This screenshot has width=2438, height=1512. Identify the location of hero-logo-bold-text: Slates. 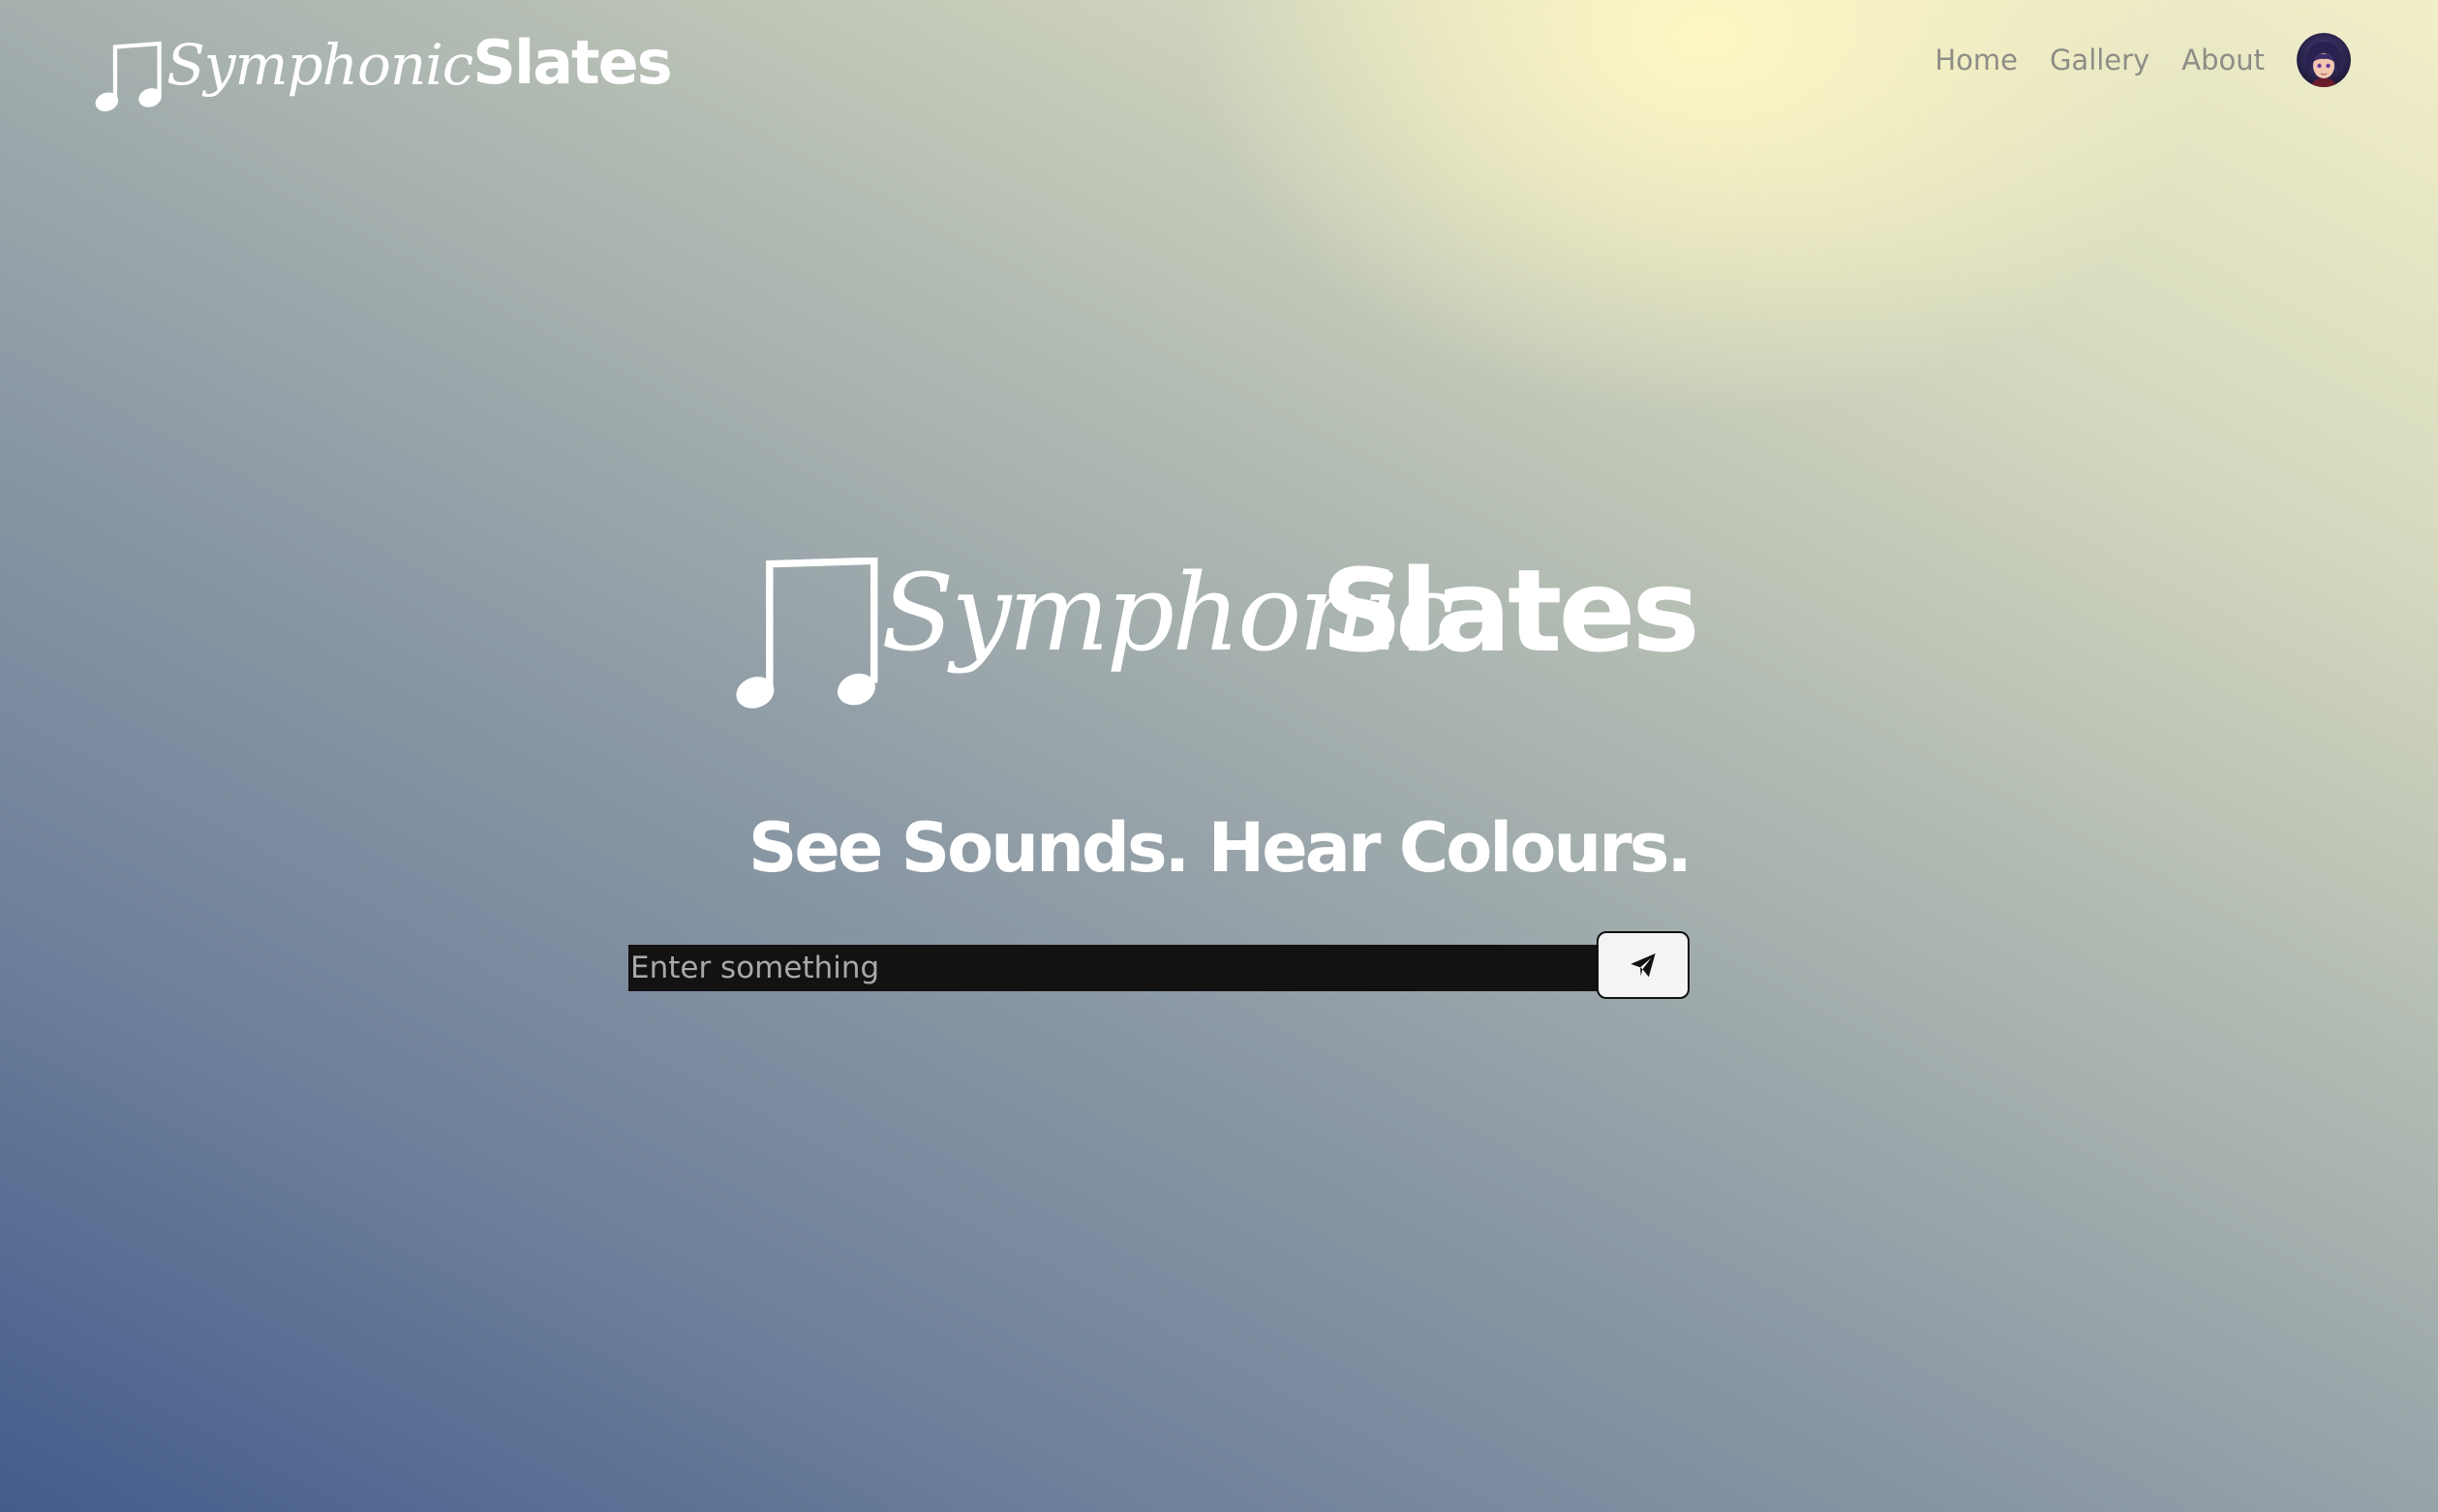
(1510, 611).